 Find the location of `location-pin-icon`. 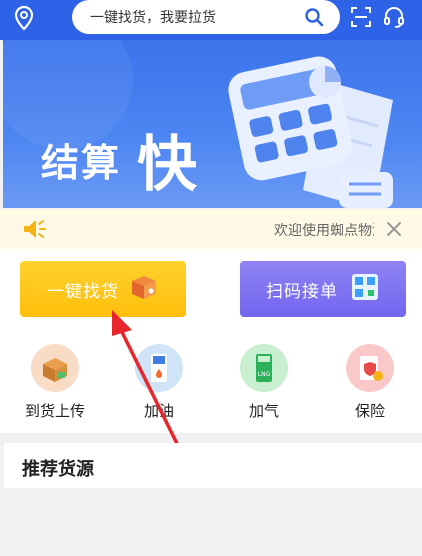

location-pin-icon is located at coordinates (24, 18).